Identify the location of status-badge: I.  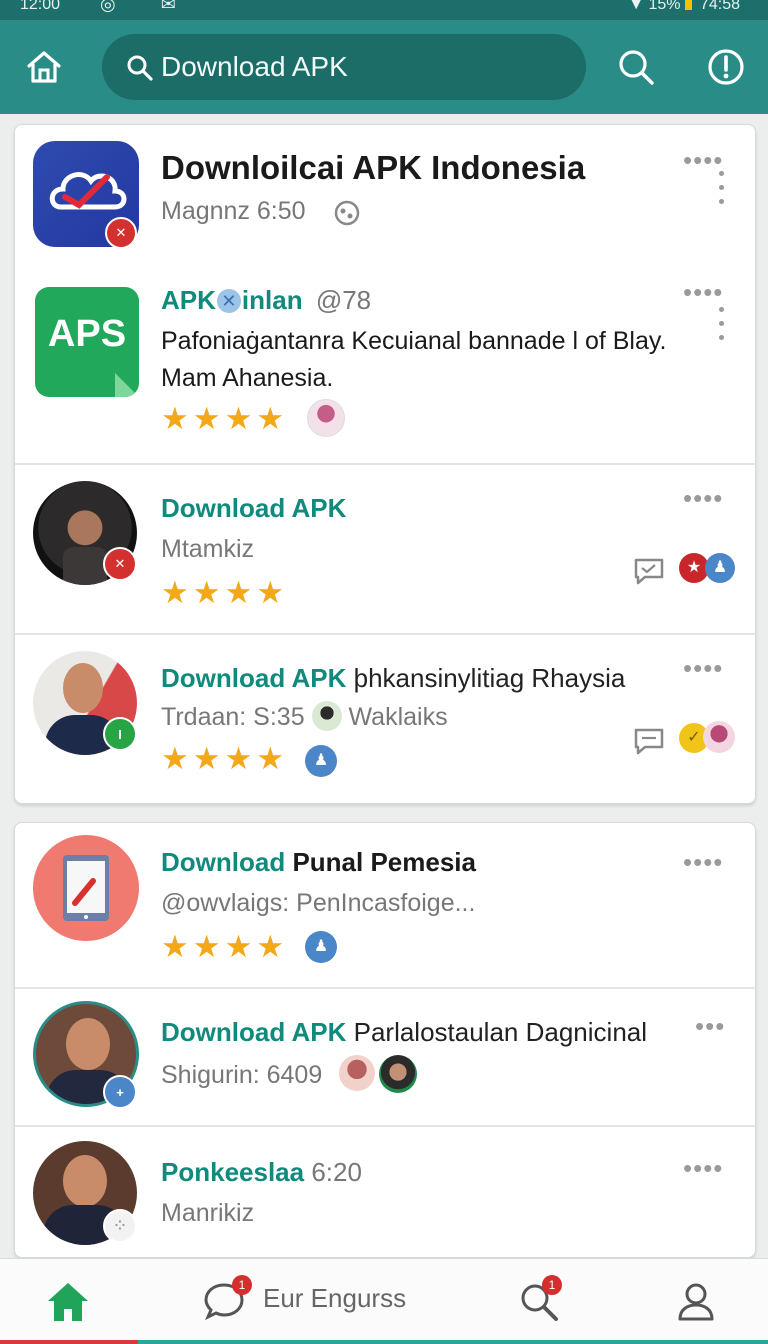
(120, 734).